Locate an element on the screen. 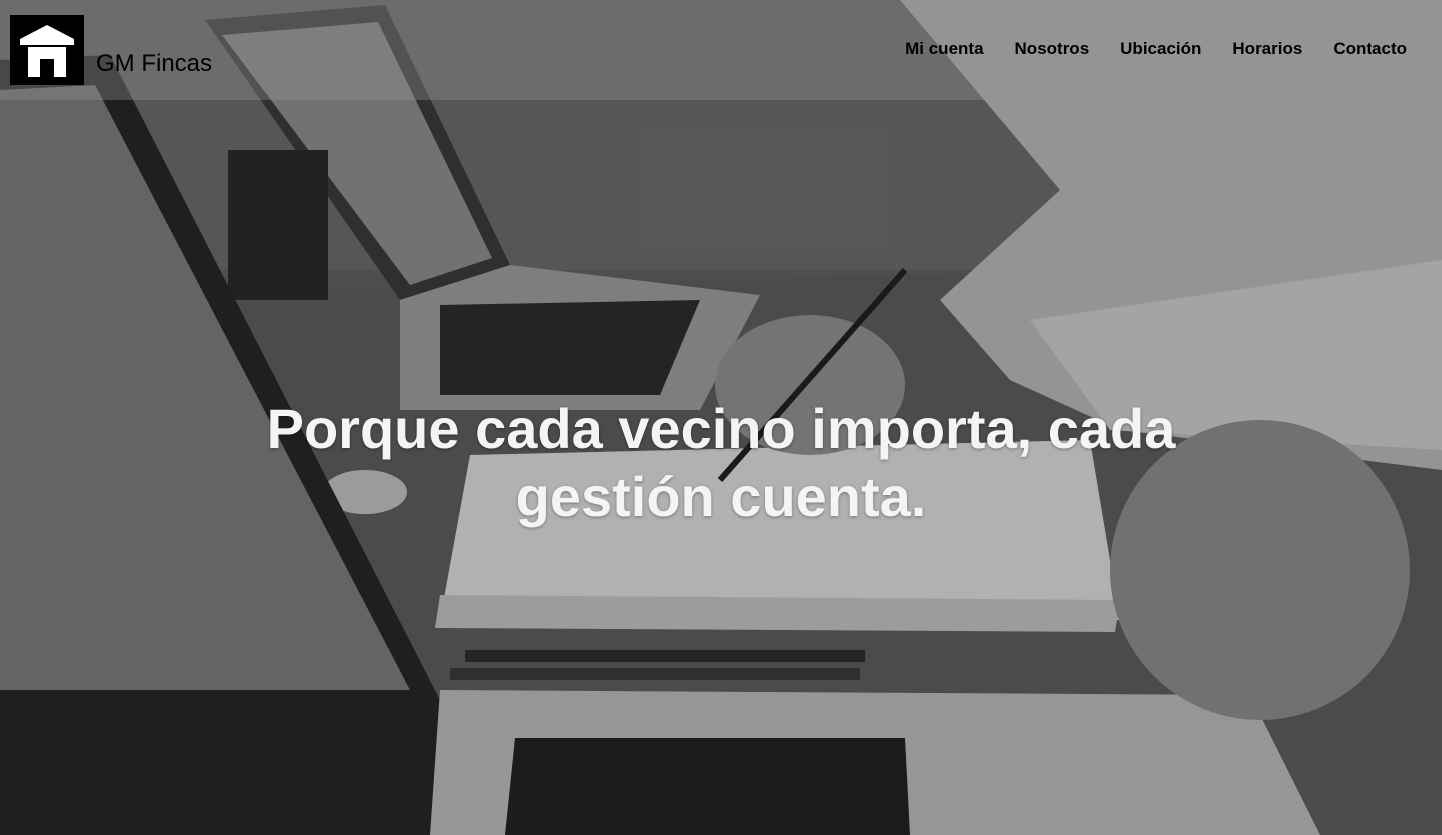  nav-item-nosotros: Nosotros is located at coordinates (1052, 49).